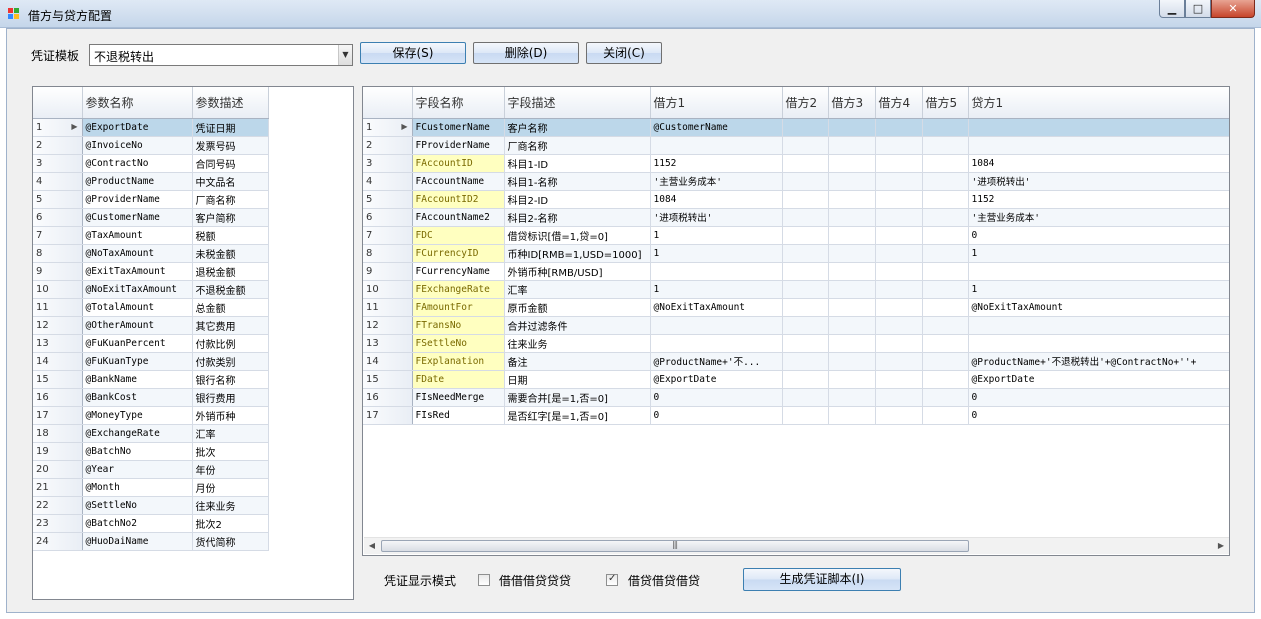  I want to click on param-desc-cell: 税额, so click(230, 235).